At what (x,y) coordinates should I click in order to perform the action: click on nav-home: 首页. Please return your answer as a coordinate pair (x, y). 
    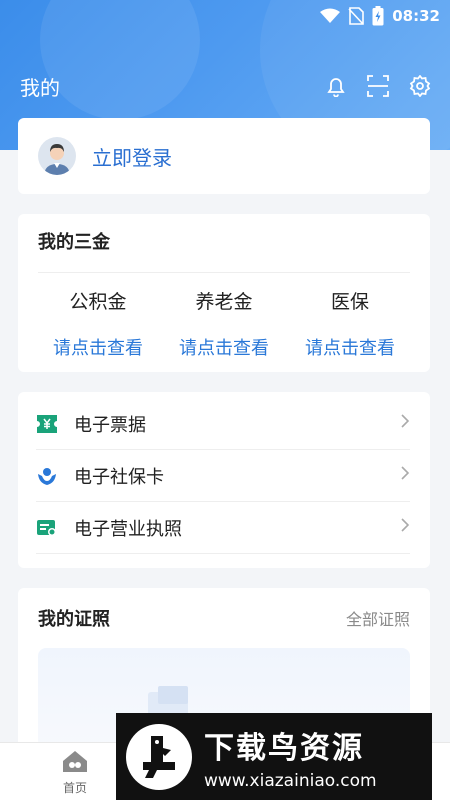
    Looking at the image, I should click on (75, 772).